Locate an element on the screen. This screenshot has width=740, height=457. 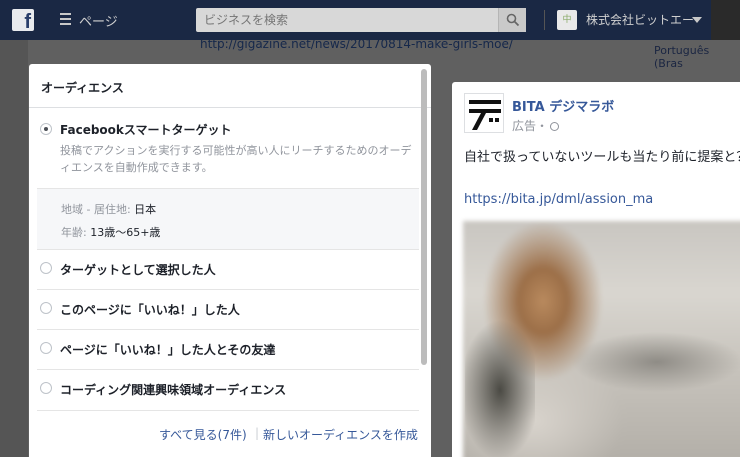
option-page-likers-label: このページに「いいね！」した人 is located at coordinates (150, 309).